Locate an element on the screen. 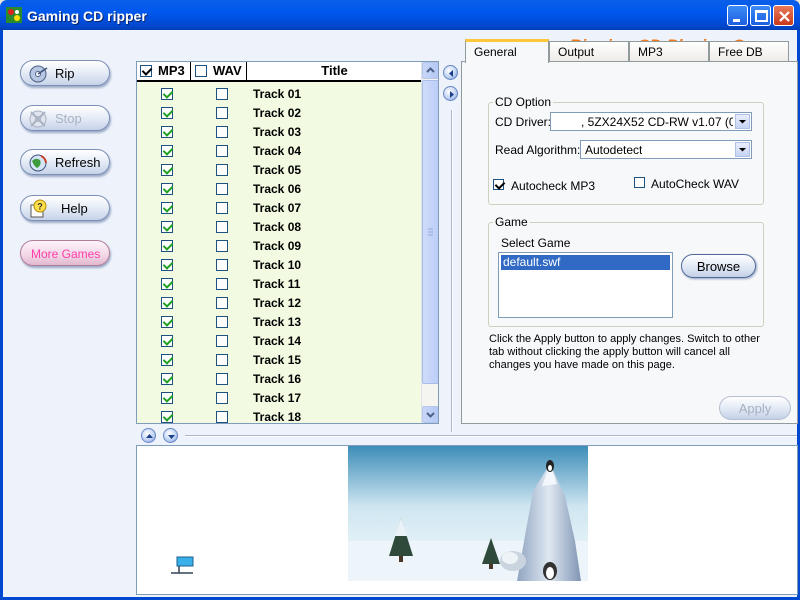 The image size is (800, 600). table-row: Track 06 is located at coordinates (279, 189).